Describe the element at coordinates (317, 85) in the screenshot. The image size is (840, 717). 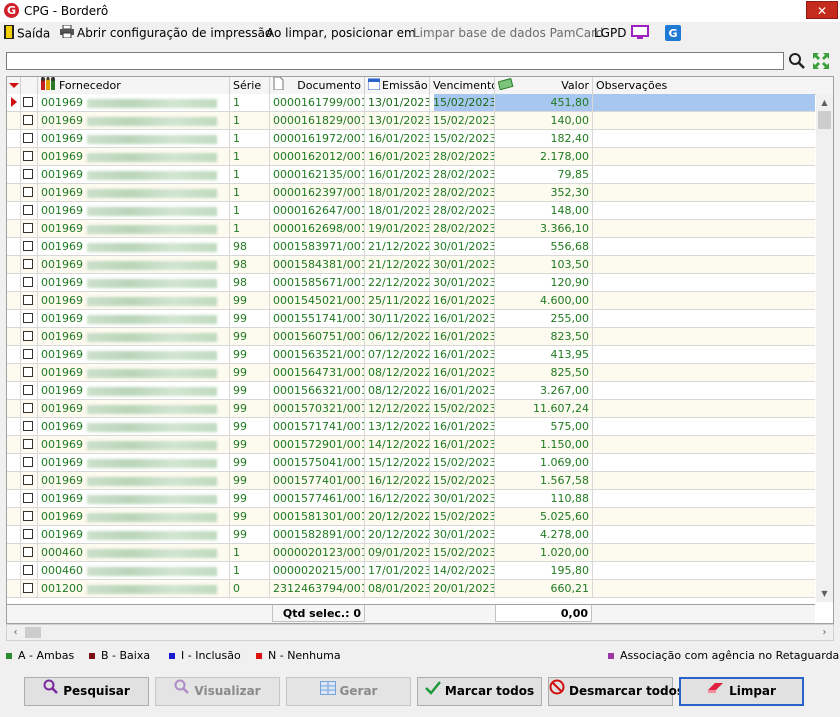
I see `header-documento: Documento` at that location.